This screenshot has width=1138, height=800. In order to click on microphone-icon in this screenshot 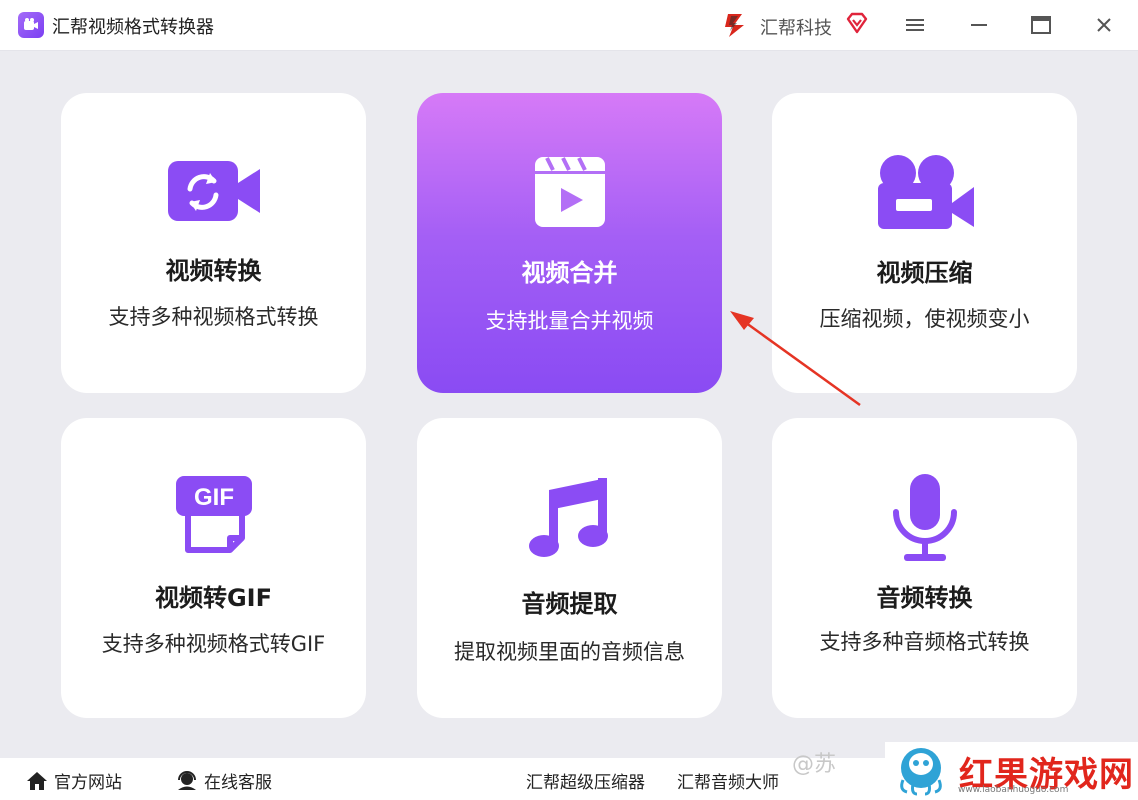, I will do `click(924, 517)`.